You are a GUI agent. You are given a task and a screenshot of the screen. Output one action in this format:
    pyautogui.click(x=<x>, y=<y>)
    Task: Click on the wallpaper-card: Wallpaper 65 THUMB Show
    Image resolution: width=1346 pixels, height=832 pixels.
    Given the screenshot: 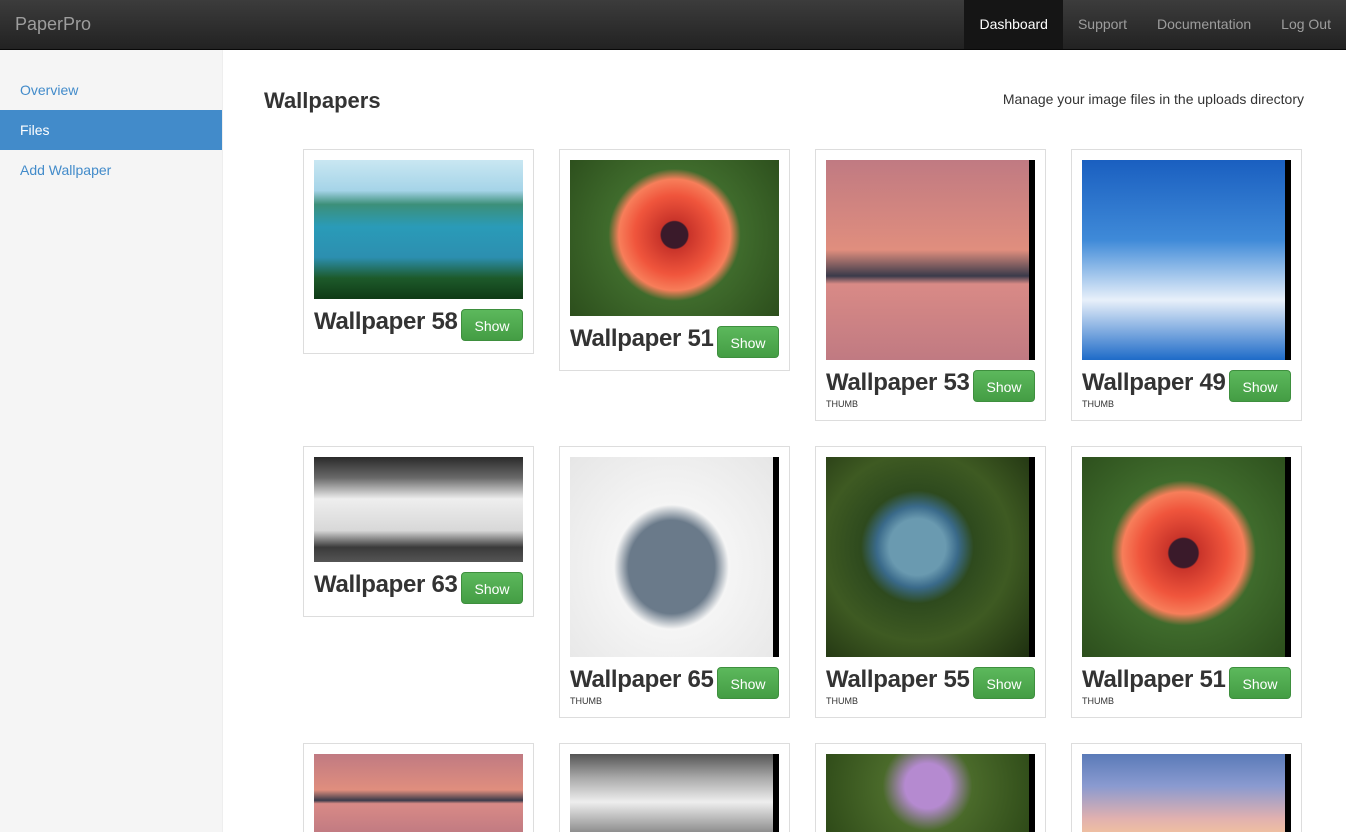 What is the action you would take?
    pyautogui.click(x=674, y=582)
    